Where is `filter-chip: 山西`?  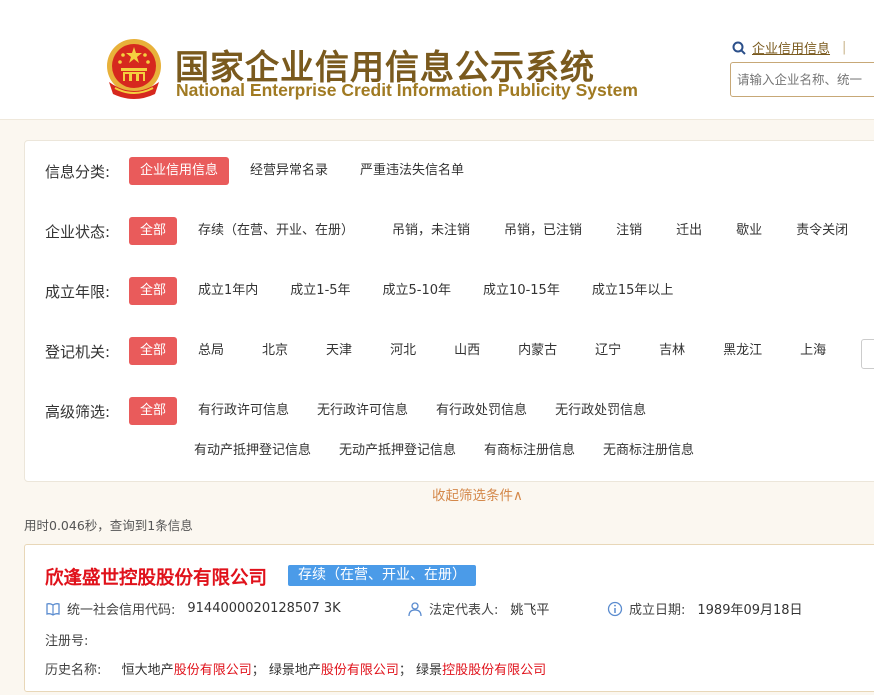
filter-chip: 山西 is located at coordinates (467, 351).